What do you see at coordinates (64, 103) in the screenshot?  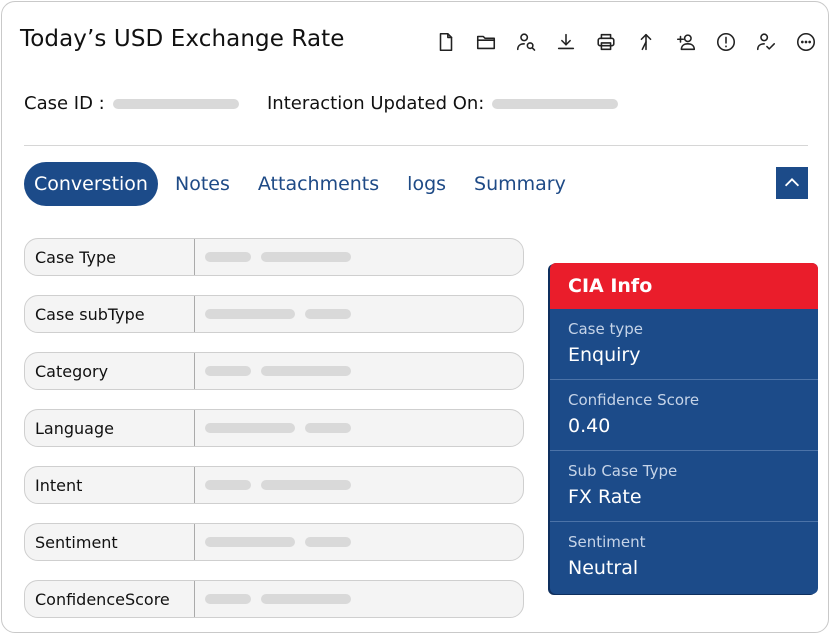 I see `case-id-label: Case ID :` at bounding box center [64, 103].